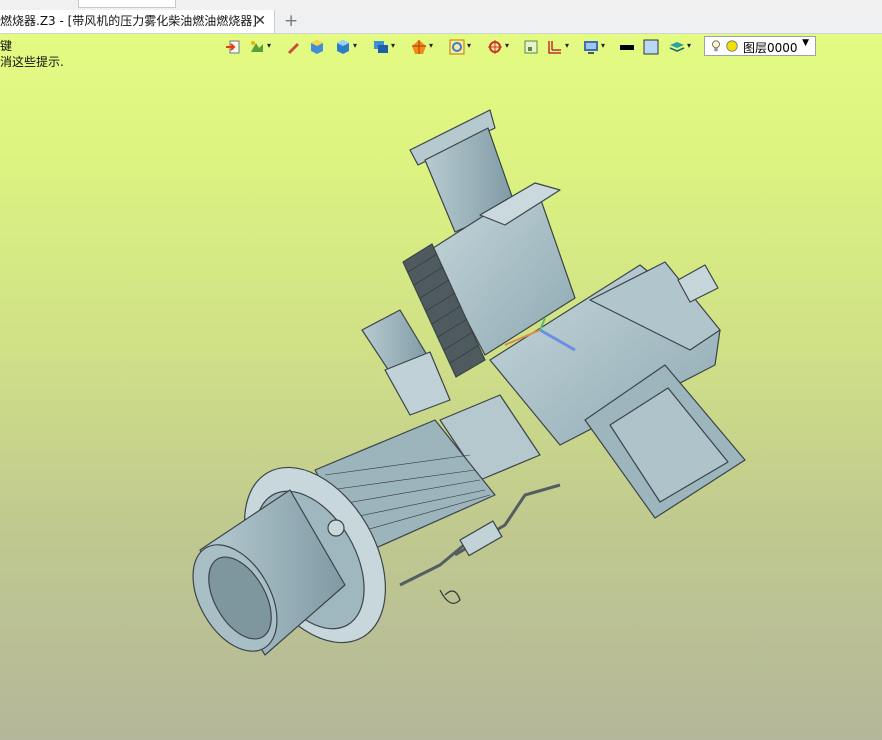 The image size is (882, 740). I want to click on top-strip-field, so click(127, 4).